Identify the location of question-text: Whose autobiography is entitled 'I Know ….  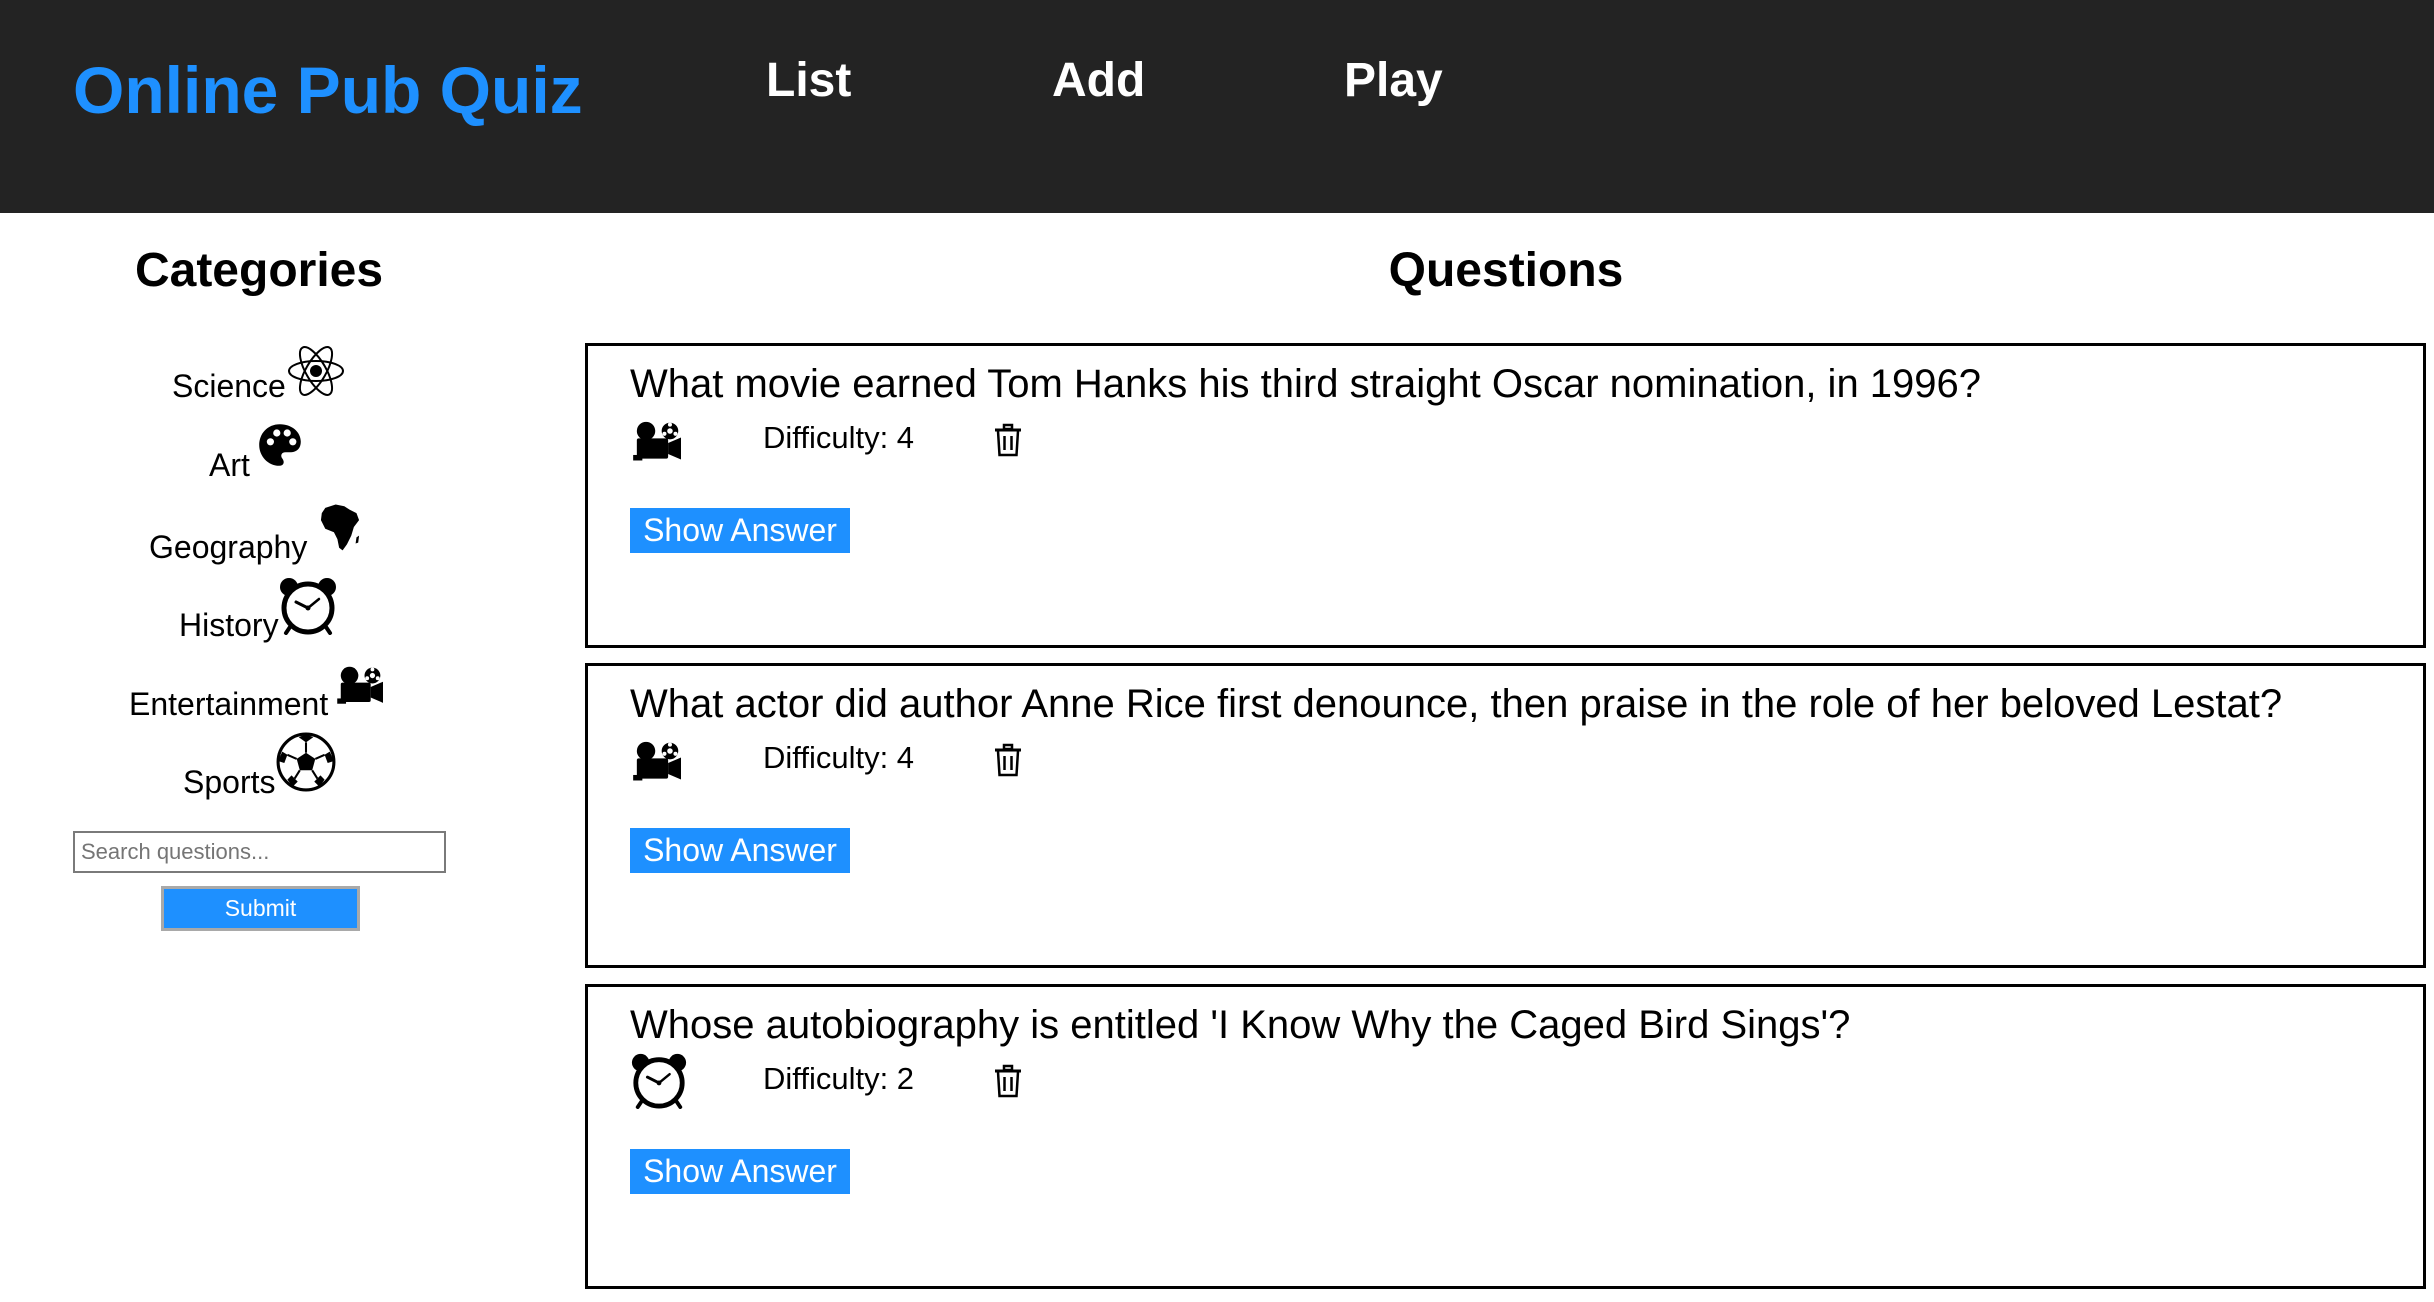
(1240, 1025).